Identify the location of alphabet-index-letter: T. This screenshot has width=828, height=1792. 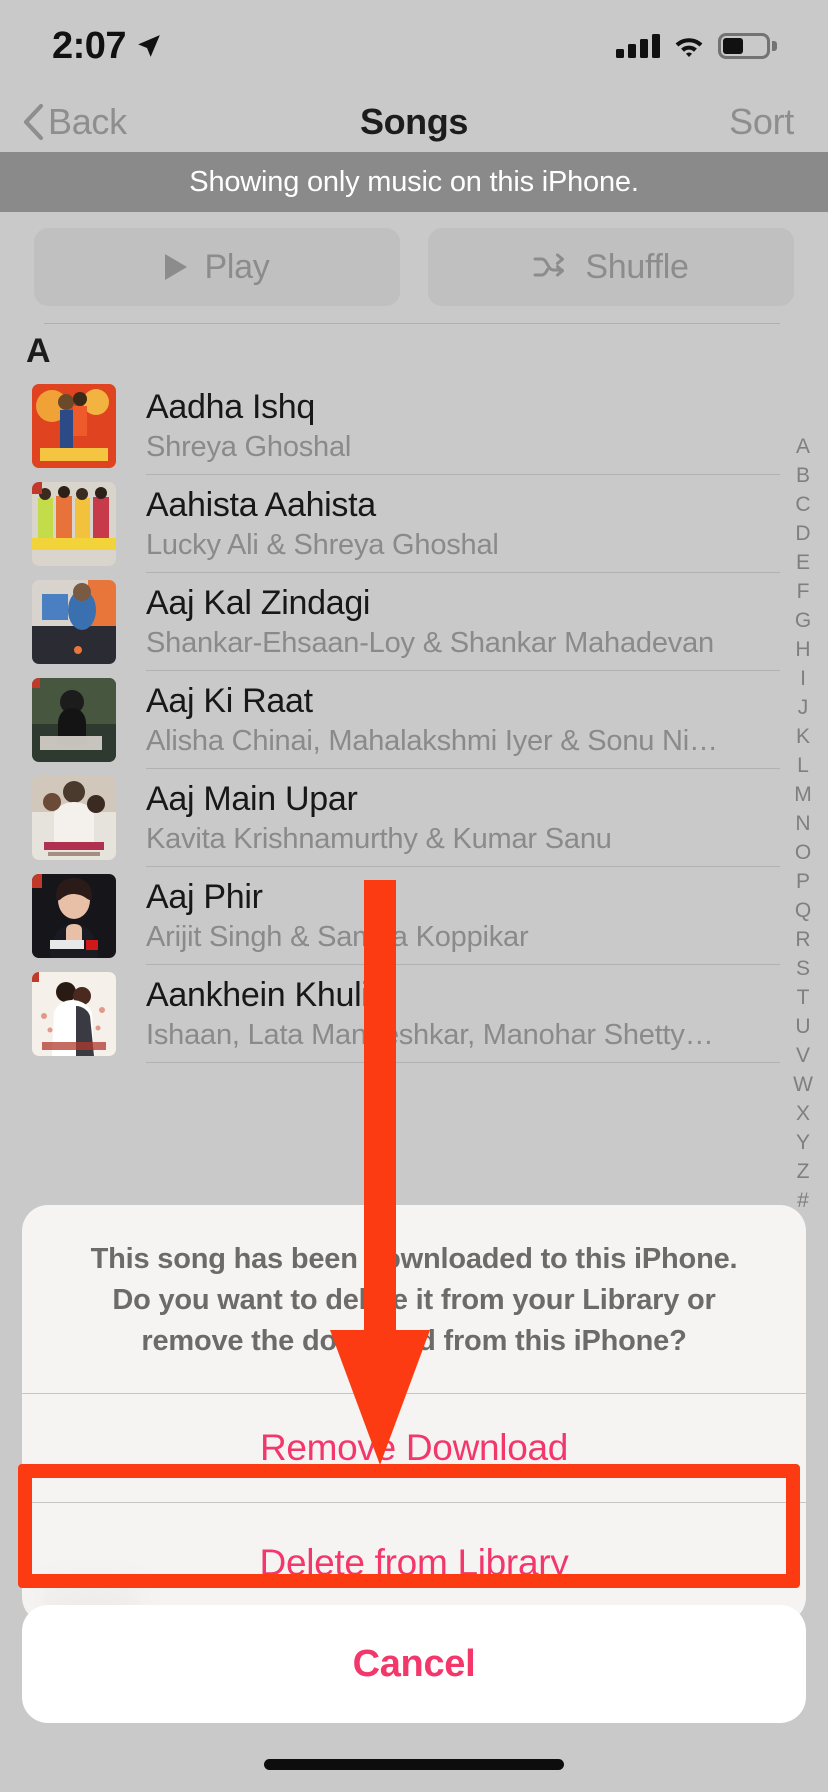
(803, 997).